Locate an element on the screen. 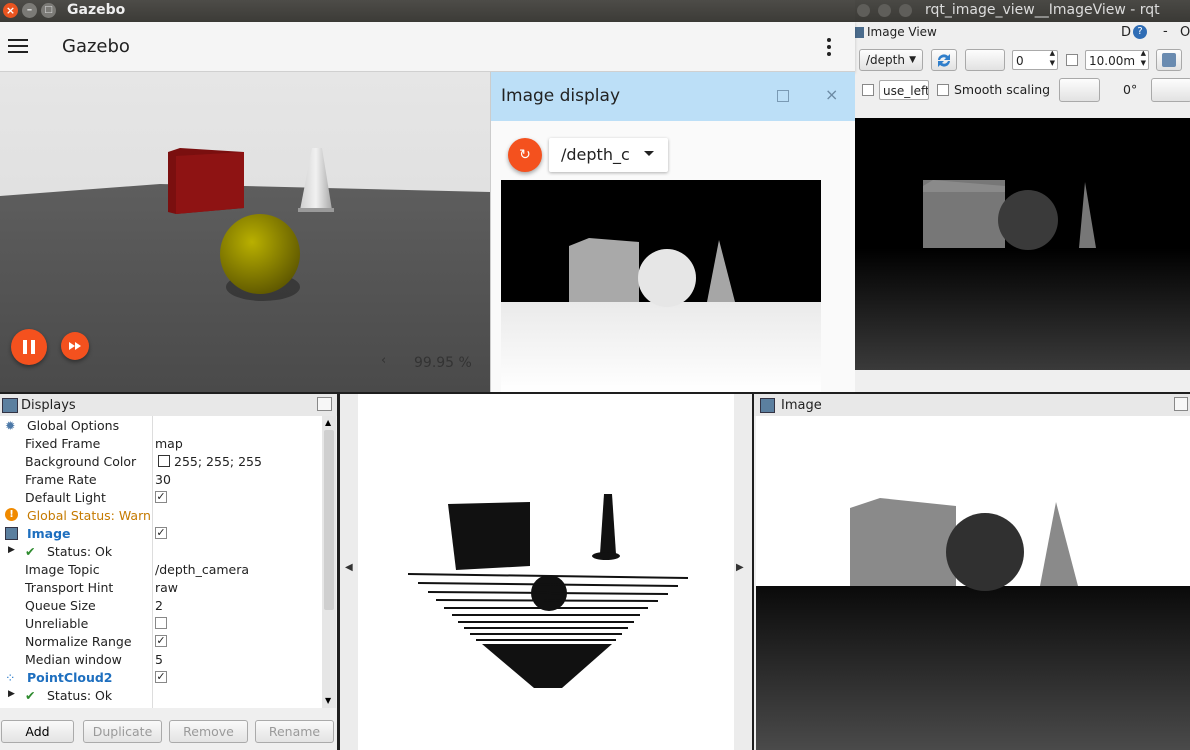 The height and width of the screenshot is (750, 1190). value-spinbox: 0 ▲ ▼ is located at coordinates (1035, 60).